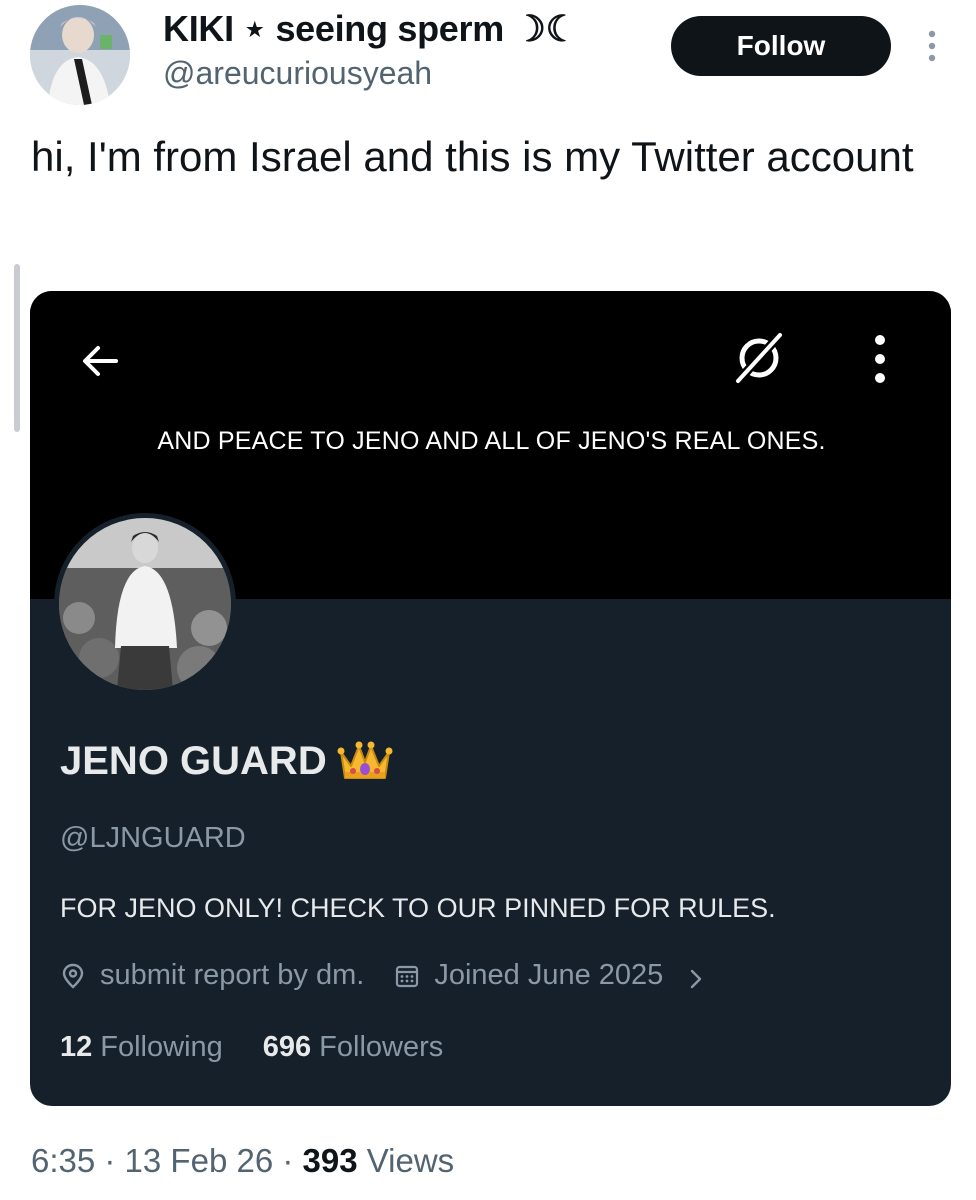  Describe the element at coordinates (100, 361) in the screenshot. I see `back-arrow-icon` at that location.